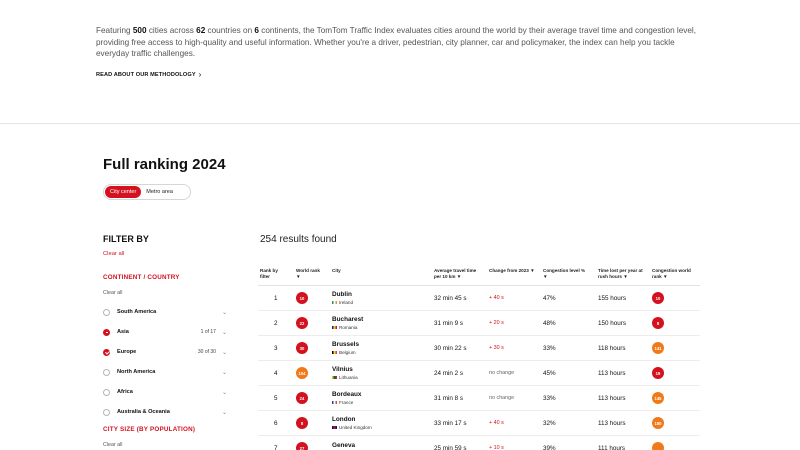  Describe the element at coordinates (400, 123) in the screenshot. I see `section-divider` at that location.